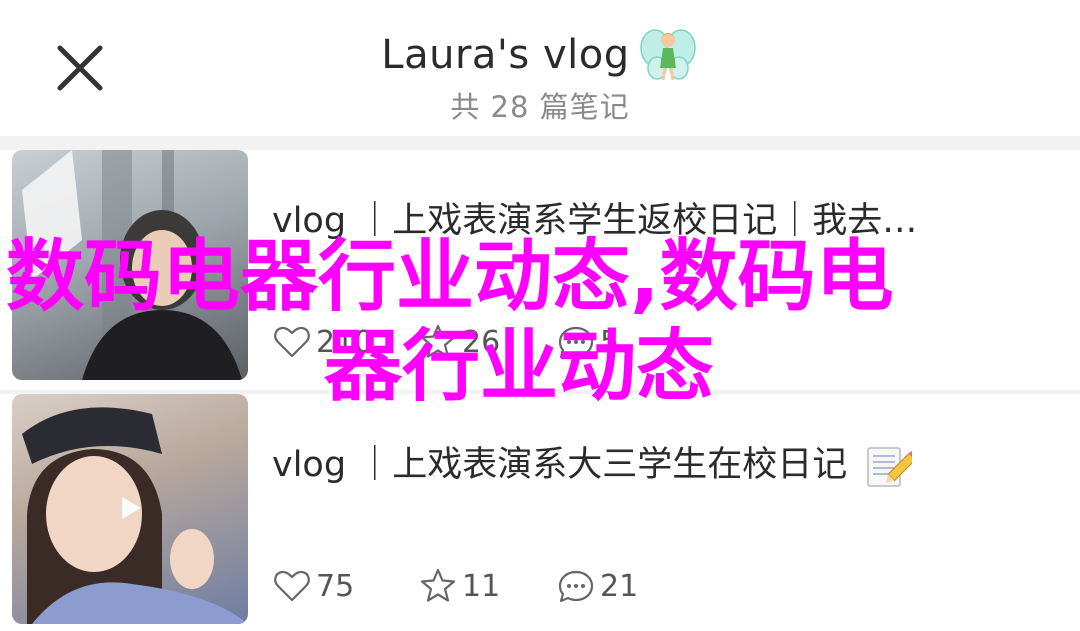  Describe the element at coordinates (540, 107) in the screenshot. I see `note-count: 共 28 篇笔记` at that location.